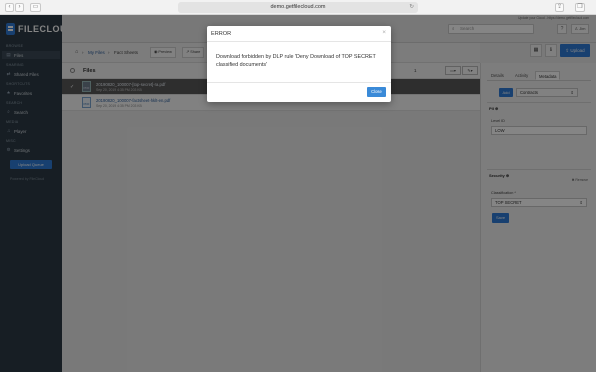  I want to click on reload-icon: ↻, so click(411, 7).